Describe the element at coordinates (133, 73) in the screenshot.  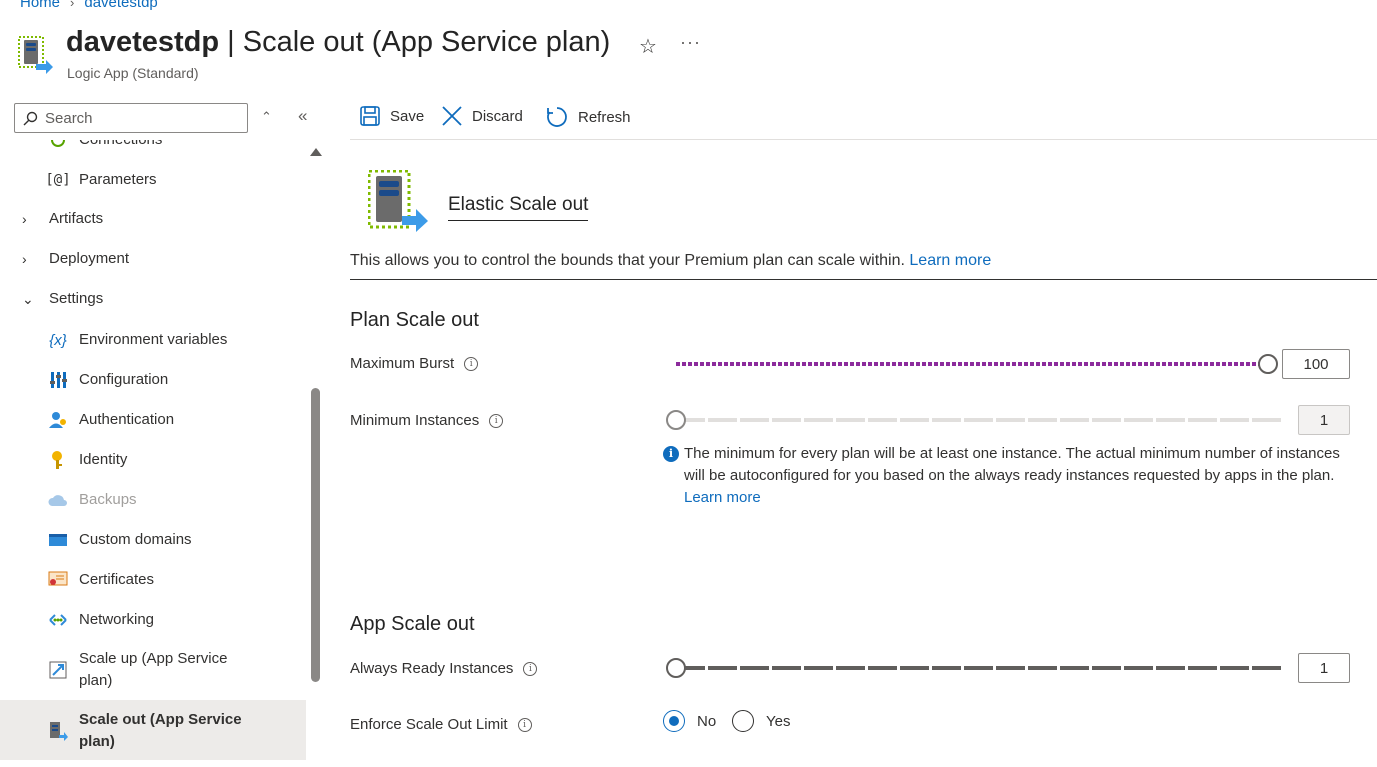
I see `page-subtitle: Logic App (Standard)` at that location.